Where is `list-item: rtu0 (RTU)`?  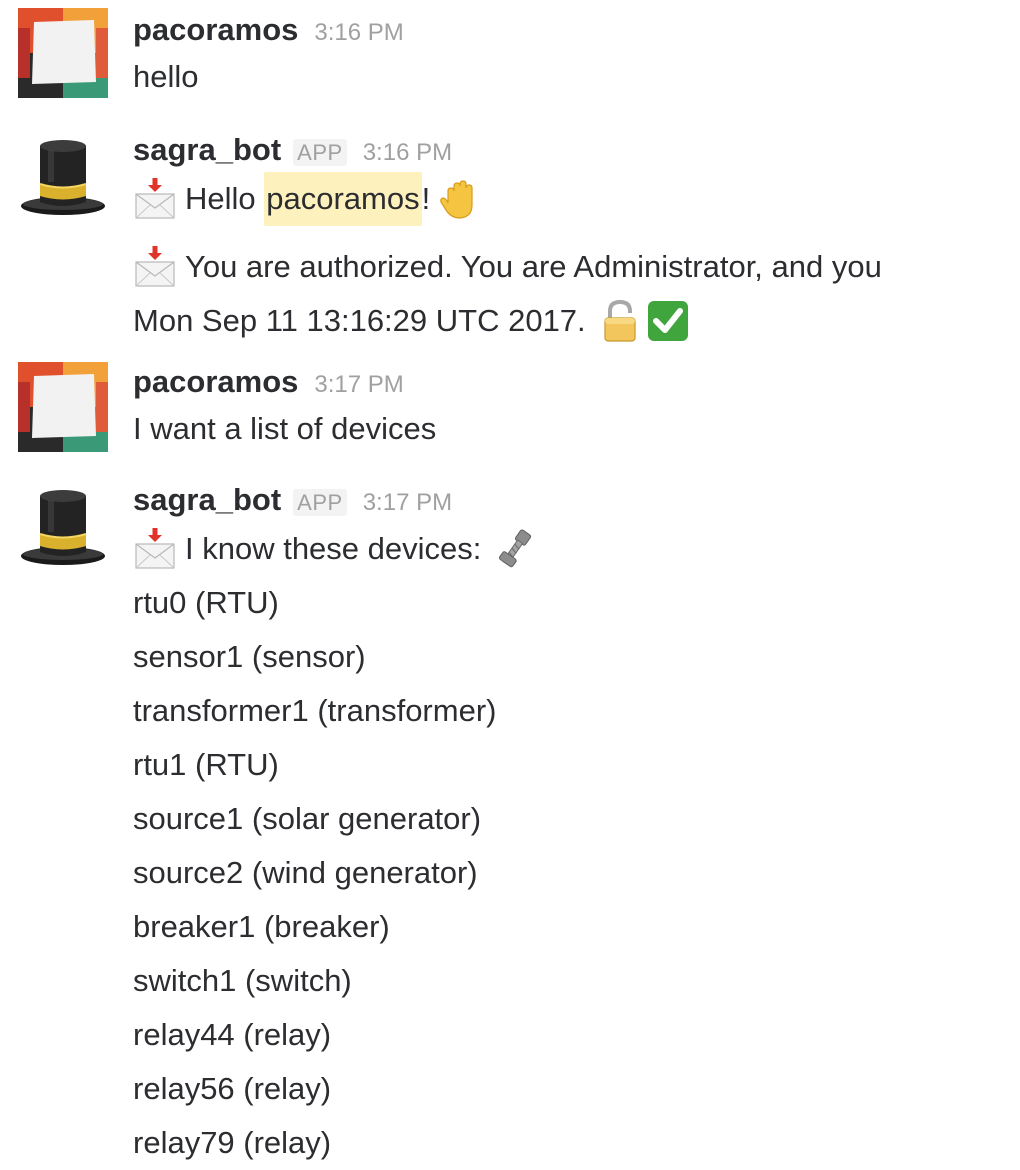
list-item: rtu0 (RTU) is located at coordinates (206, 602).